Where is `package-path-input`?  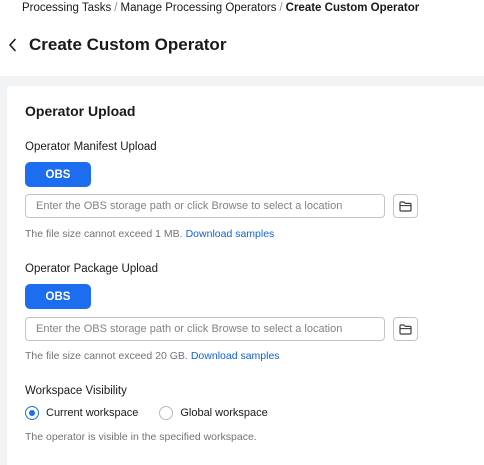 package-path-input is located at coordinates (205, 329).